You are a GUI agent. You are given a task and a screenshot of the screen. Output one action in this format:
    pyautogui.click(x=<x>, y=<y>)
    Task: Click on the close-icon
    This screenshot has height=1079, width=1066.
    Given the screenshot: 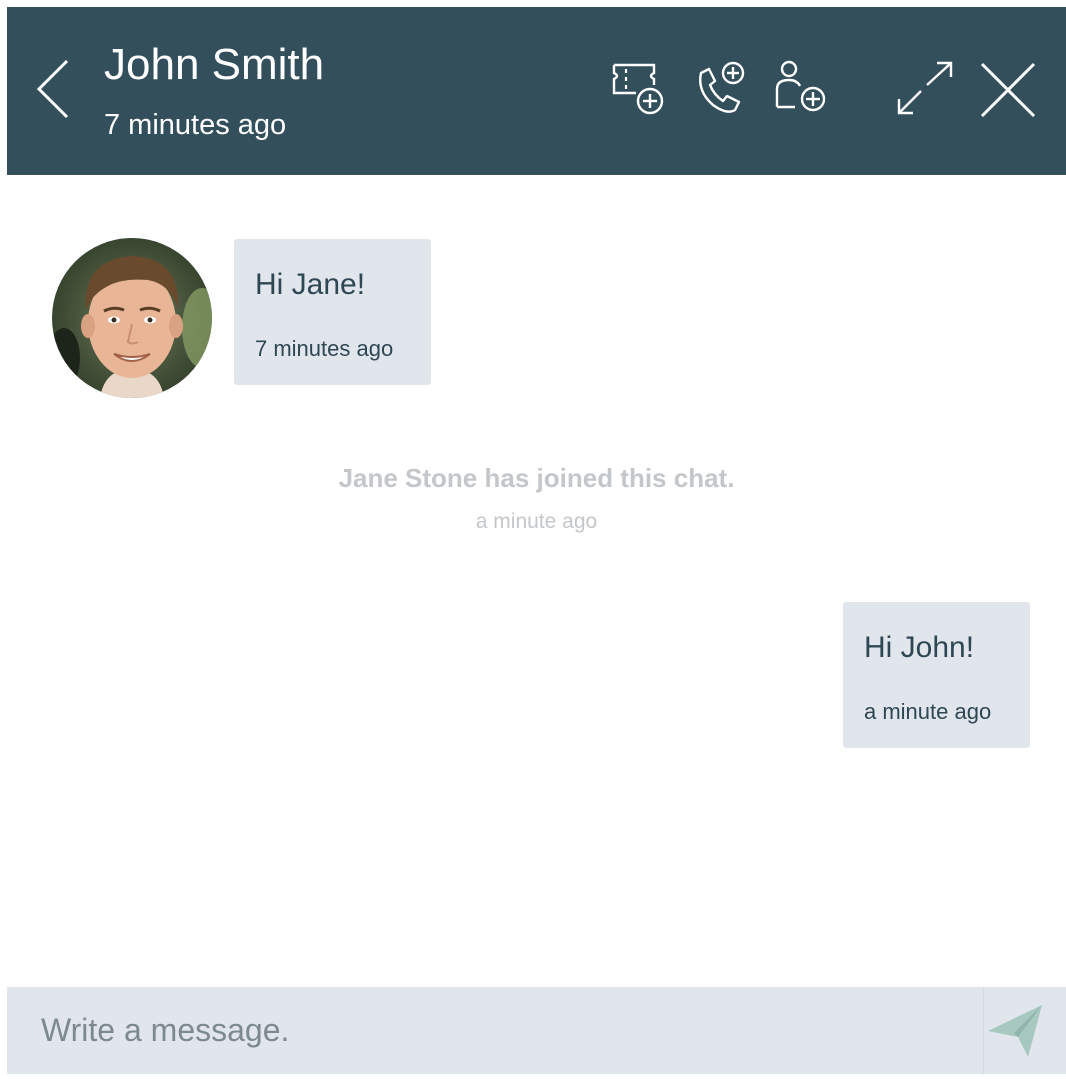 What is the action you would take?
    pyautogui.click(x=1008, y=90)
    